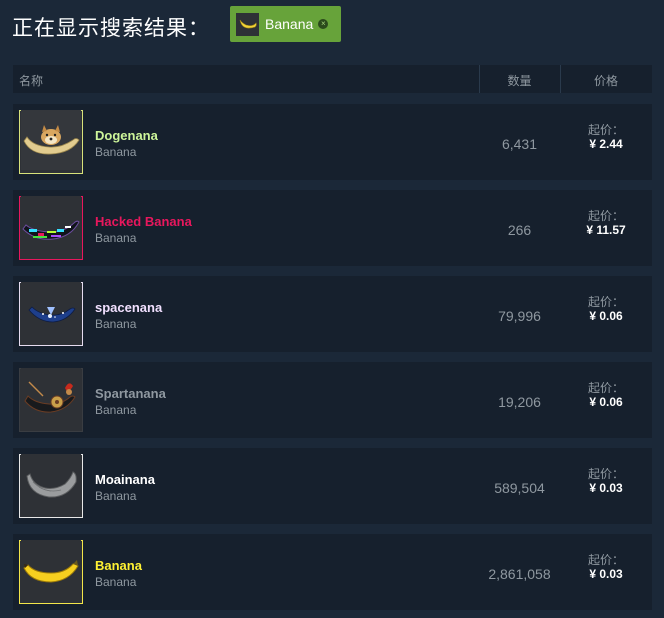 Image resolution: width=664 pixels, height=618 pixels. I want to click on item-quantity: 2,861,058, so click(519, 574).